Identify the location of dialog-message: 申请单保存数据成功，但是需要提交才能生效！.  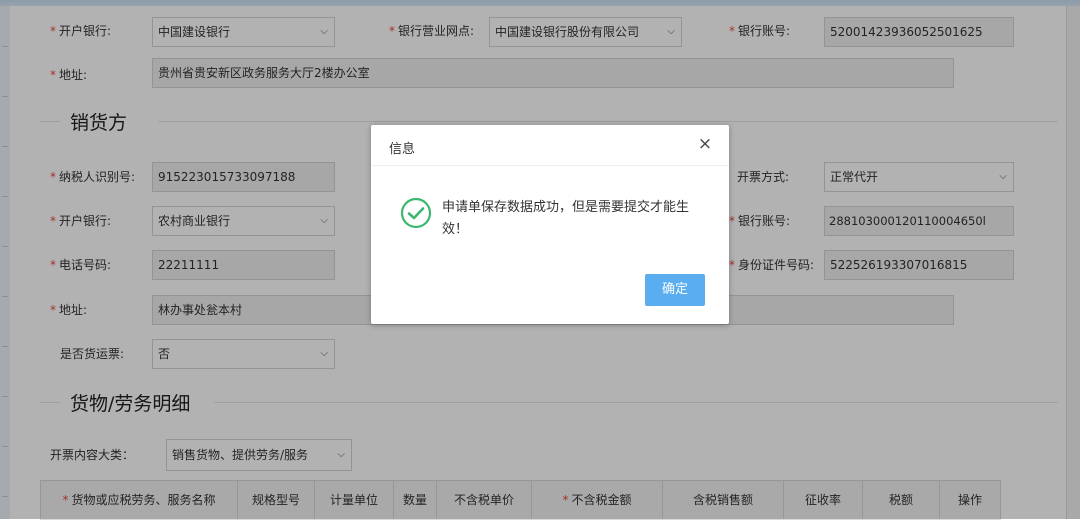
(566, 218).